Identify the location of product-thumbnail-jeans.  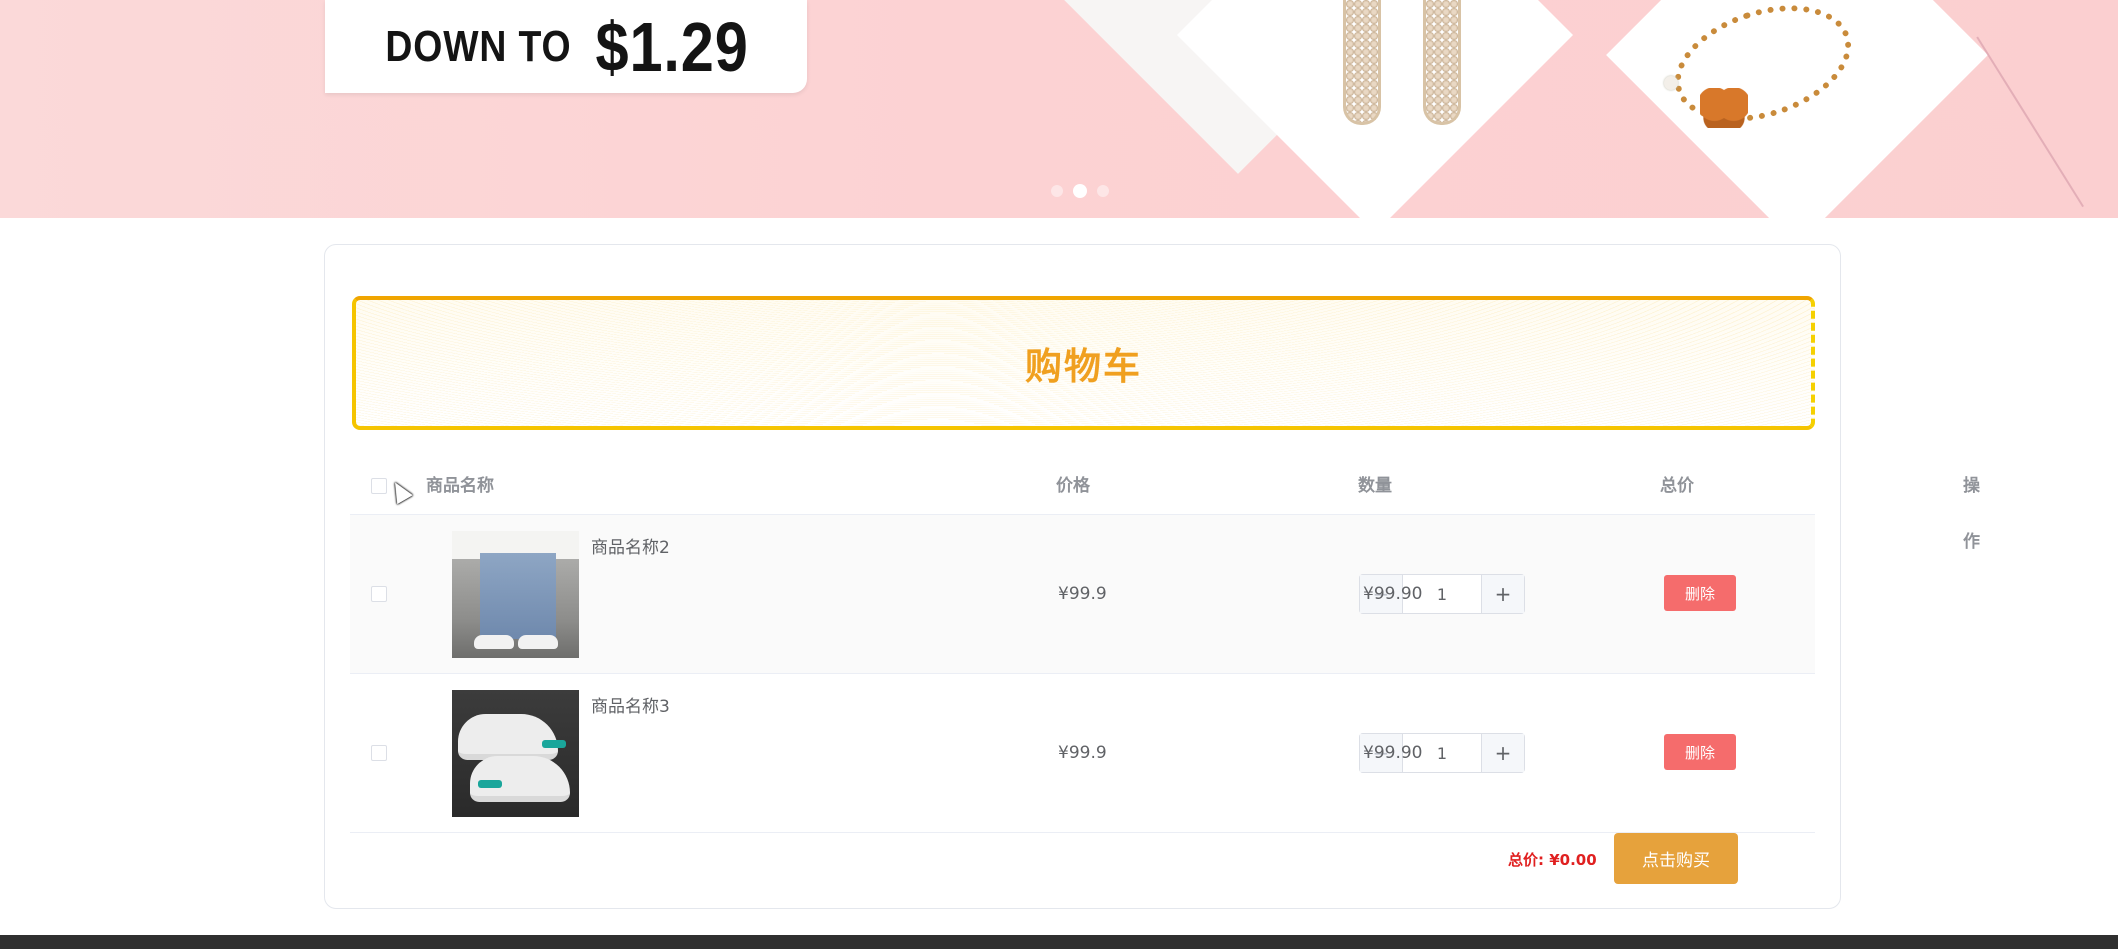
(515, 594).